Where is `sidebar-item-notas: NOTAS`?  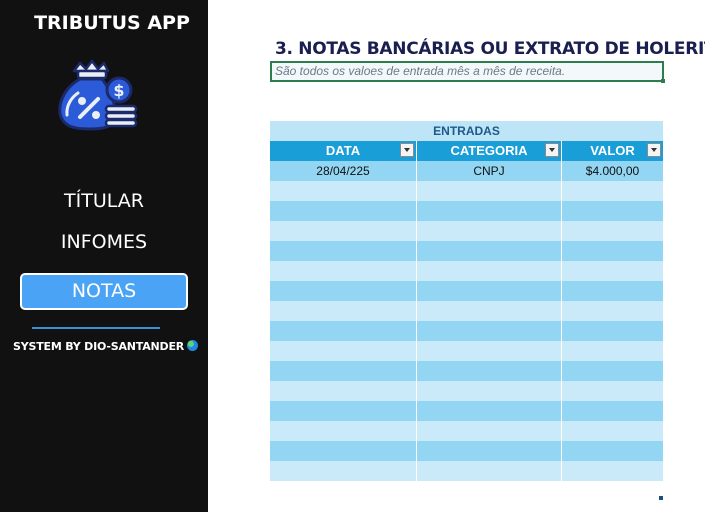 sidebar-item-notas: NOTAS is located at coordinates (104, 291).